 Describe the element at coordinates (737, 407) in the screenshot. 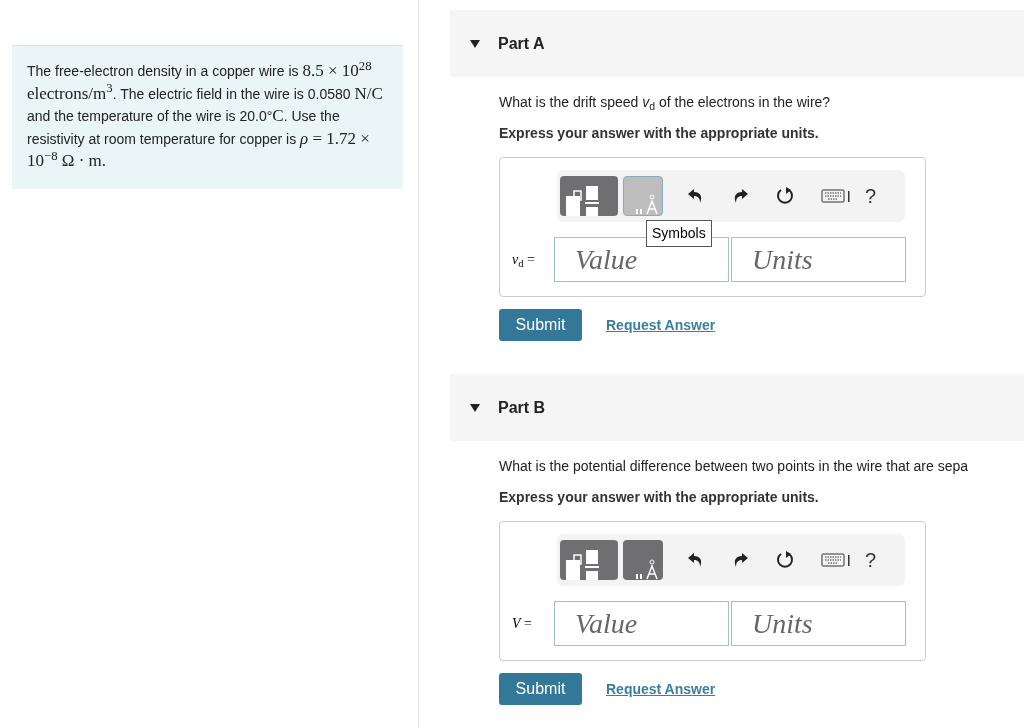

I see `part-header: Part B` at that location.